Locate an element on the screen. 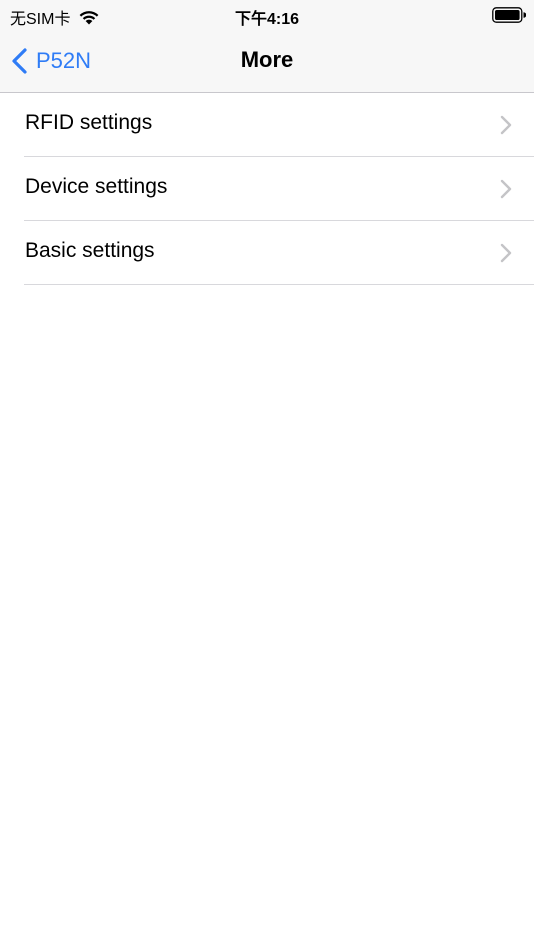 This screenshot has height=950, width=534. list-item-label: Device settings is located at coordinates (96, 186).